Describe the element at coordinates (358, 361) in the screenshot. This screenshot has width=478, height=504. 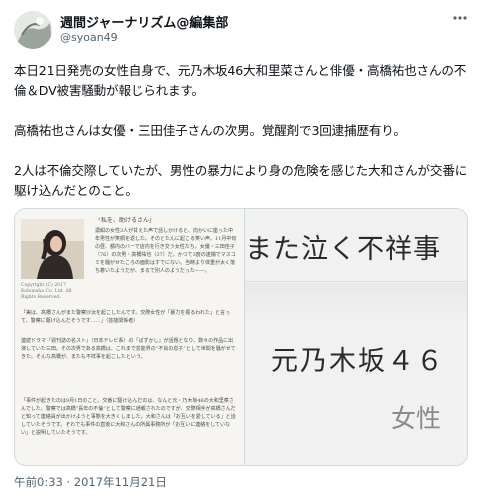
I see `zoom-headline-middle: 元乃木坂４６` at that location.